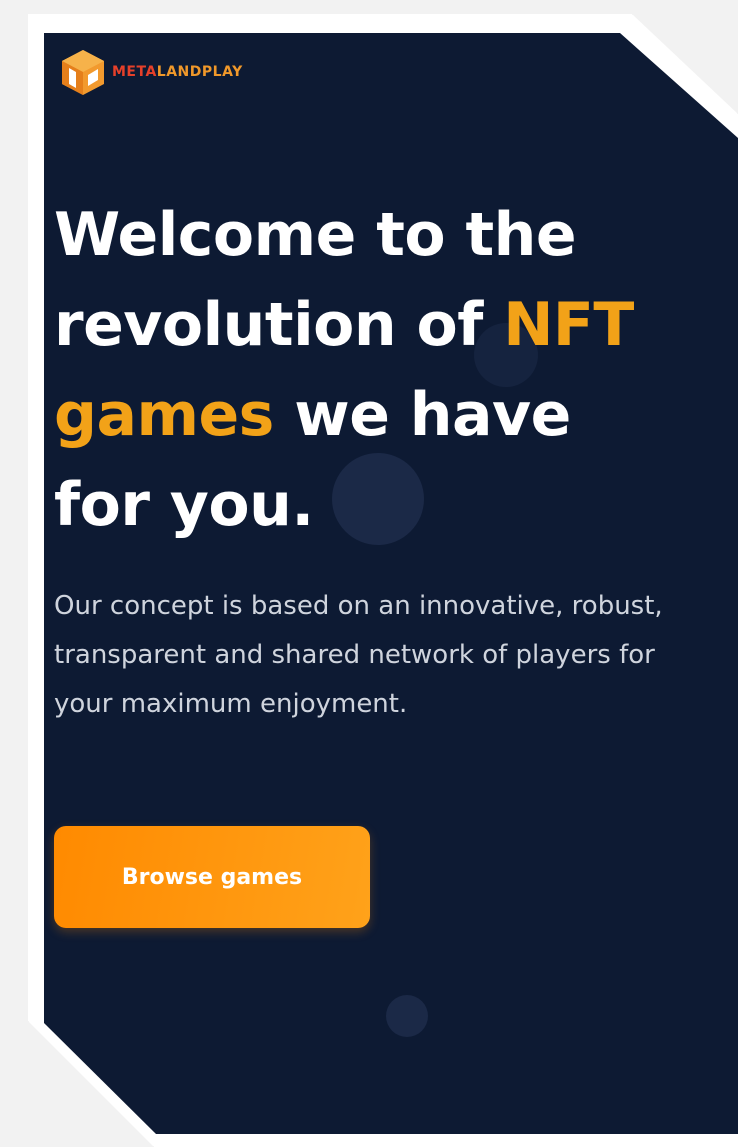 The width and height of the screenshot is (738, 1147). What do you see at coordinates (407, 1016) in the screenshot?
I see `decor-bubble` at bounding box center [407, 1016].